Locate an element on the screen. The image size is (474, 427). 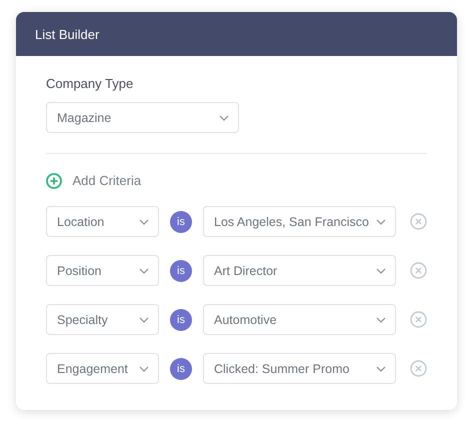
value-select: Automotive is located at coordinates (299, 319).